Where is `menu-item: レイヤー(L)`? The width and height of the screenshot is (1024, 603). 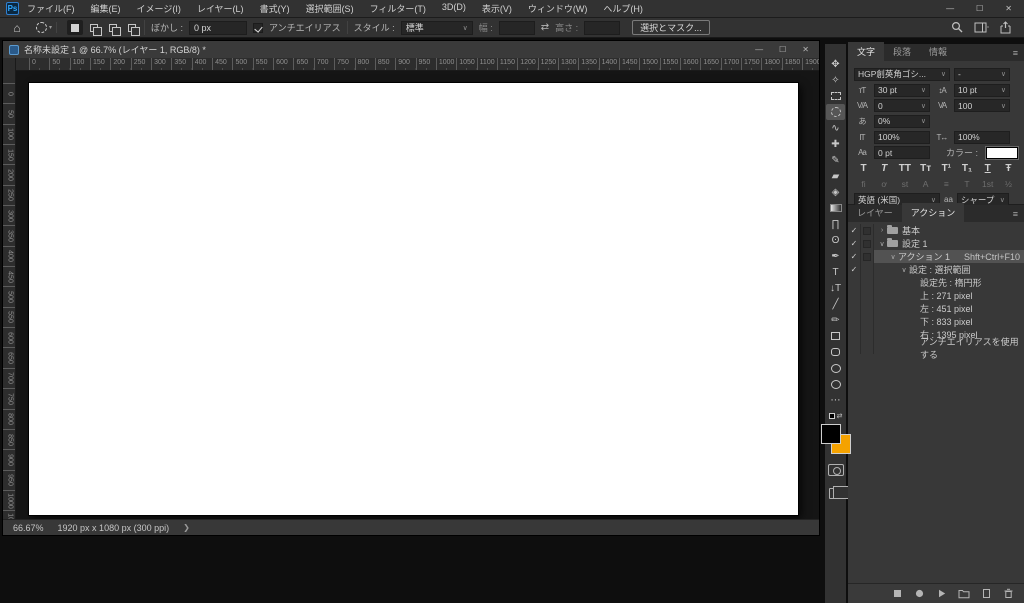 menu-item: レイヤー(L) is located at coordinates (220, 8).